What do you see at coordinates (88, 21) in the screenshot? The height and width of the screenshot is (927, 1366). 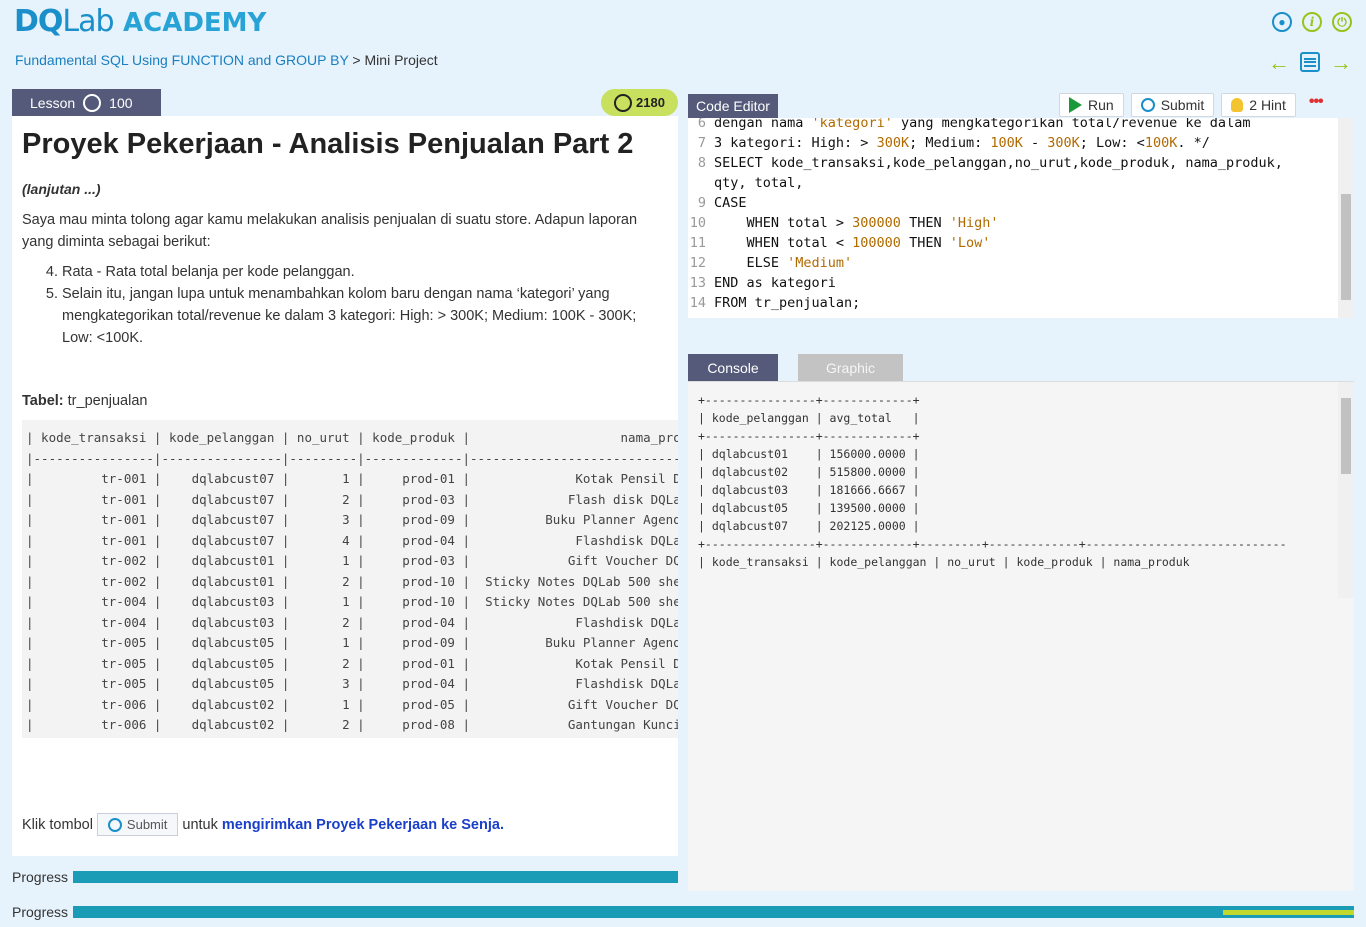 I see `logo-lab: Lab` at bounding box center [88, 21].